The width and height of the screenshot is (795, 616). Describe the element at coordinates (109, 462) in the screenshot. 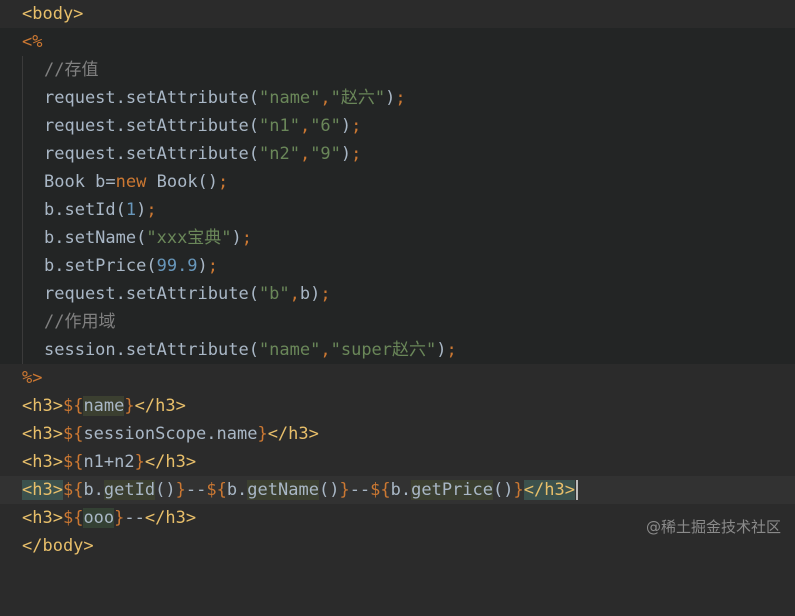

I see `el-expression: n1+n2` at that location.